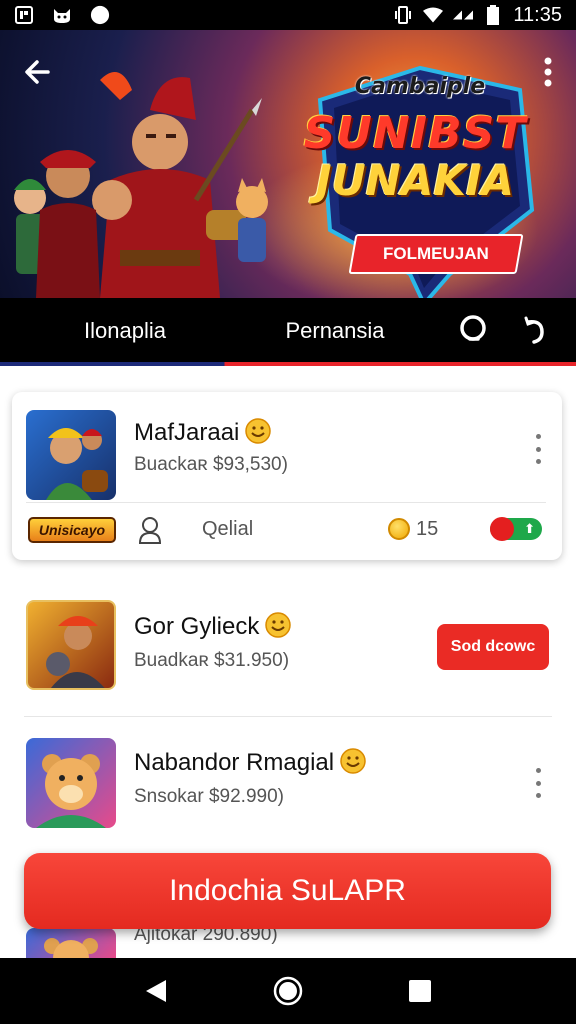 This screenshot has width=576, height=1024. What do you see at coordinates (156, 991) in the screenshot?
I see `back-triangle-icon` at bounding box center [156, 991].